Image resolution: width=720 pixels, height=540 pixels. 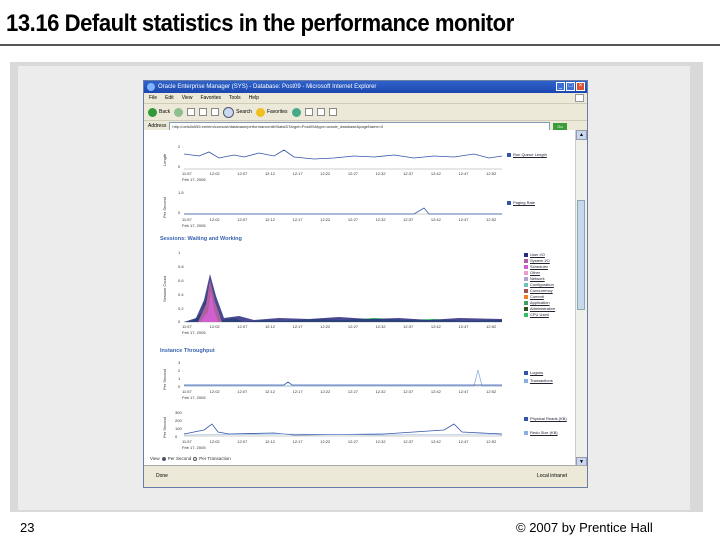 What do you see at coordinates (169, 98) in the screenshot?
I see `menu-edit: Edit` at bounding box center [169, 98].